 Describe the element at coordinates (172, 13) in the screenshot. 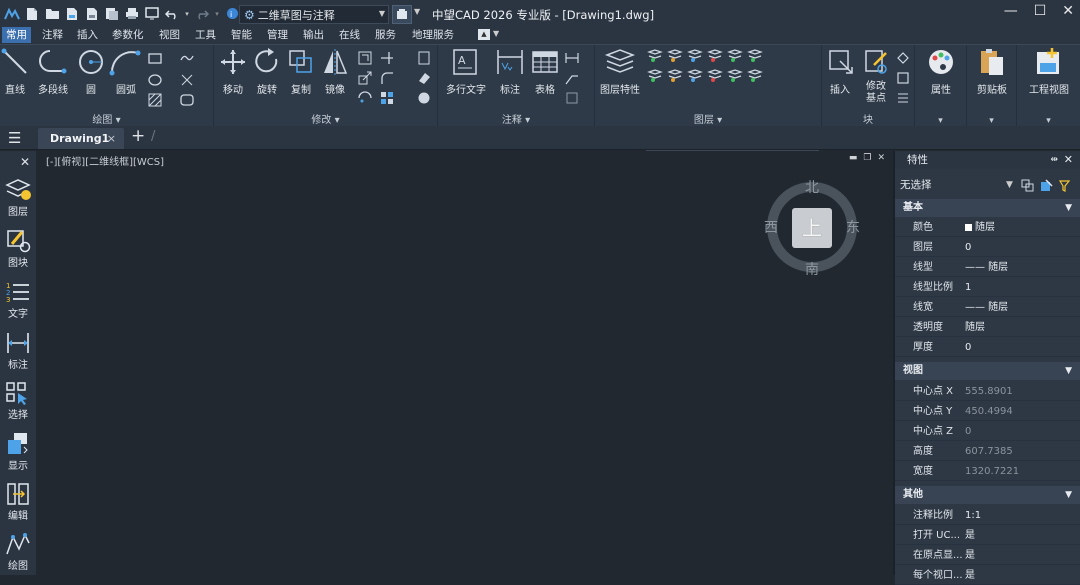

I see `undo-icon` at that location.